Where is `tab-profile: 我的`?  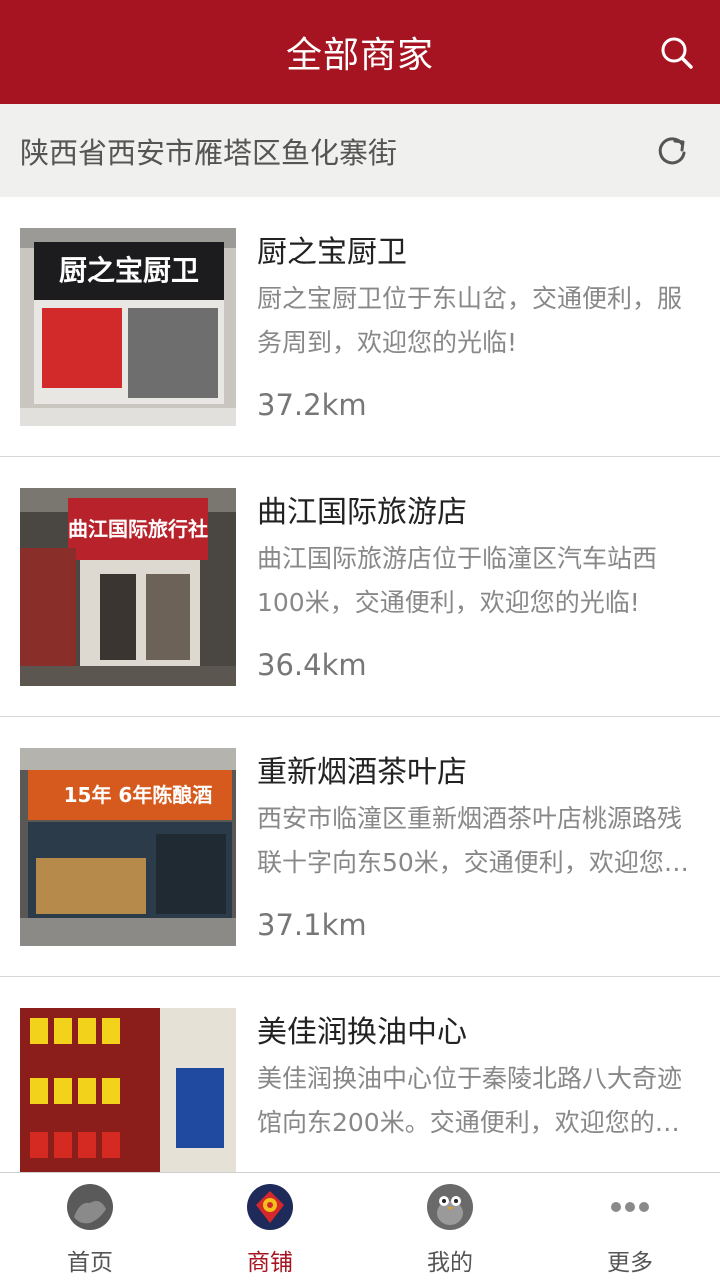
tab-profile: 我的 is located at coordinates (450, 1226).